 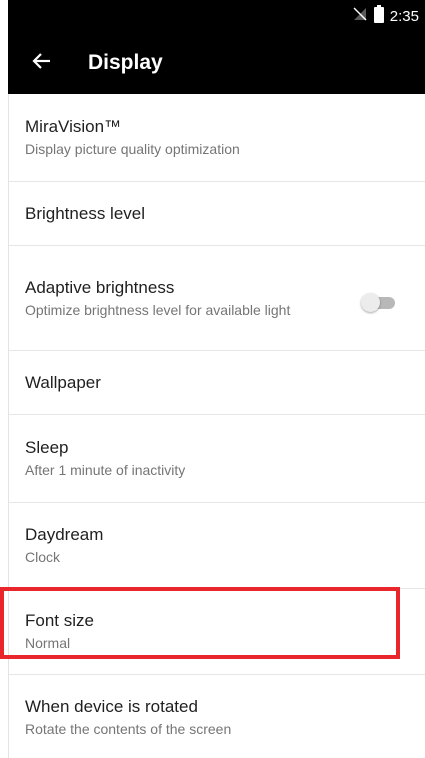 What do you see at coordinates (217, 546) in the screenshot?
I see `setting-daydream: Daydream Clock` at bounding box center [217, 546].